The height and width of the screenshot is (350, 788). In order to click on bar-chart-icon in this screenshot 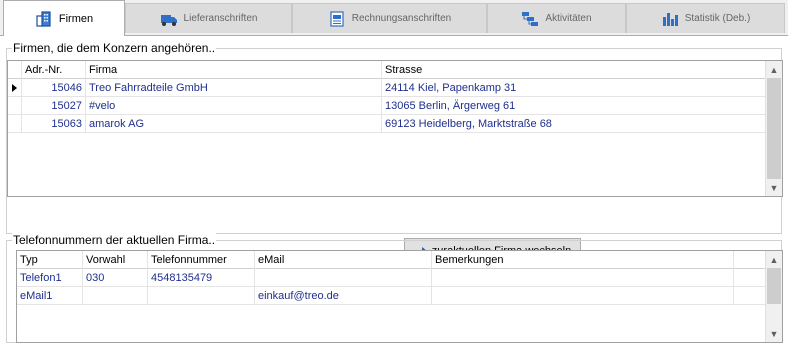, I will do `click(670, 19)`.